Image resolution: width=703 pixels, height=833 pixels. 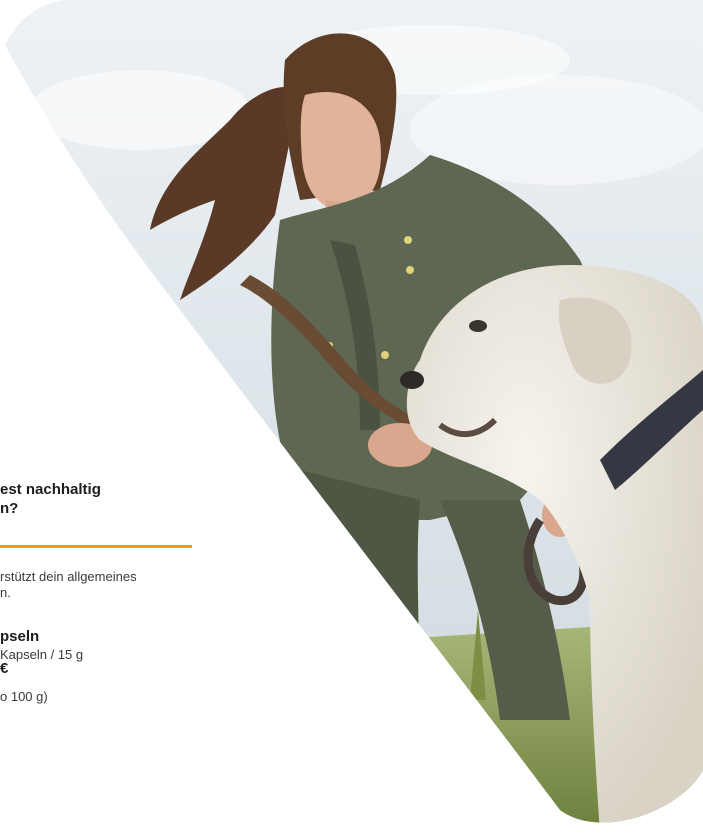 What do you see at coordinates (478, 326) in the screenshot?
I see `dog-eye` at bounding box center [478, 326].